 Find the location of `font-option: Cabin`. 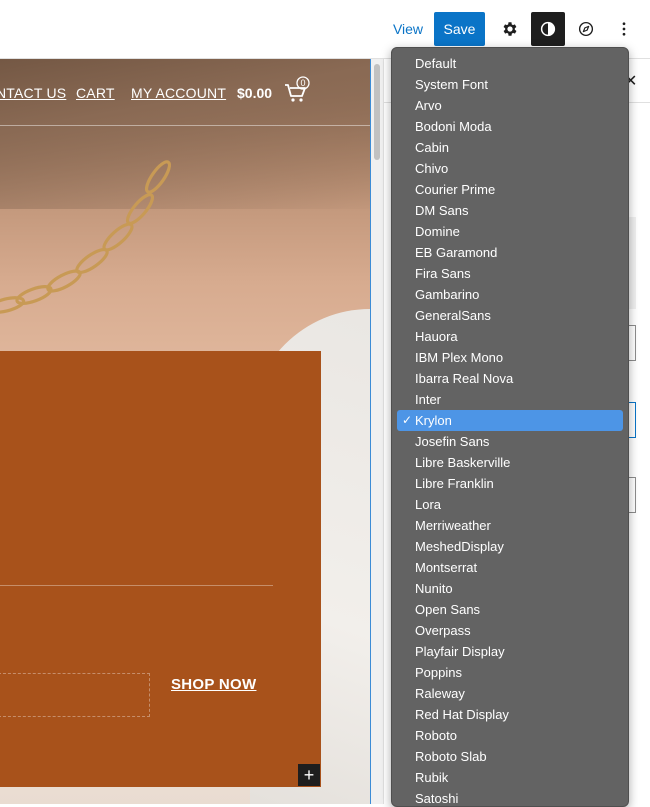

font-option: Cabin is located at coordinates (510, 147).